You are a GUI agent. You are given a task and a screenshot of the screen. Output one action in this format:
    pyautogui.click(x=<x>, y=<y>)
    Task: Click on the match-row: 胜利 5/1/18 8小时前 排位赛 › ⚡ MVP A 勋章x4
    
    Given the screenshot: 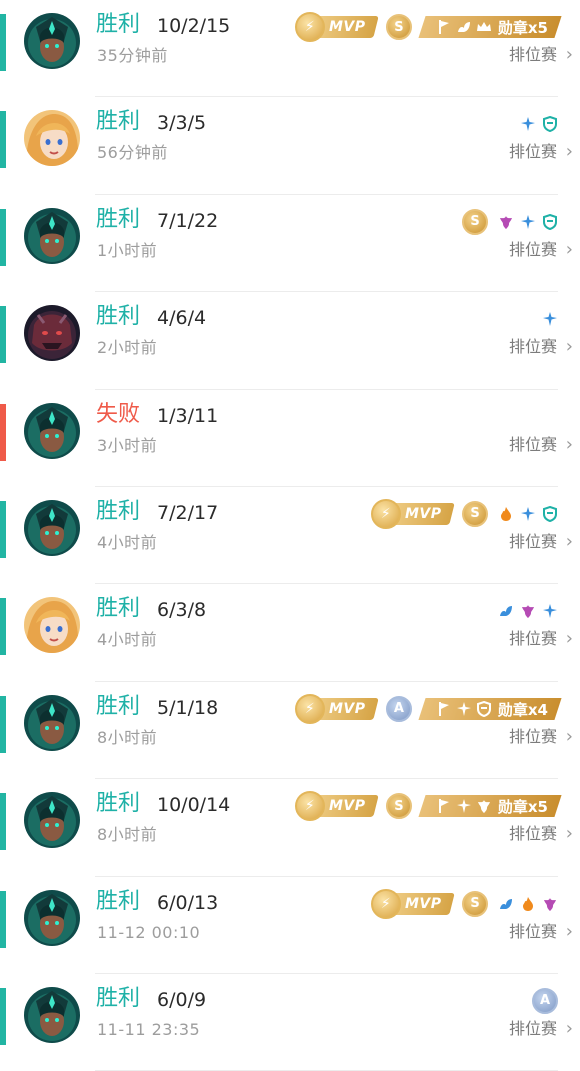 What is the action you would take?
    pyautogui.click(x=290, y=731)
    